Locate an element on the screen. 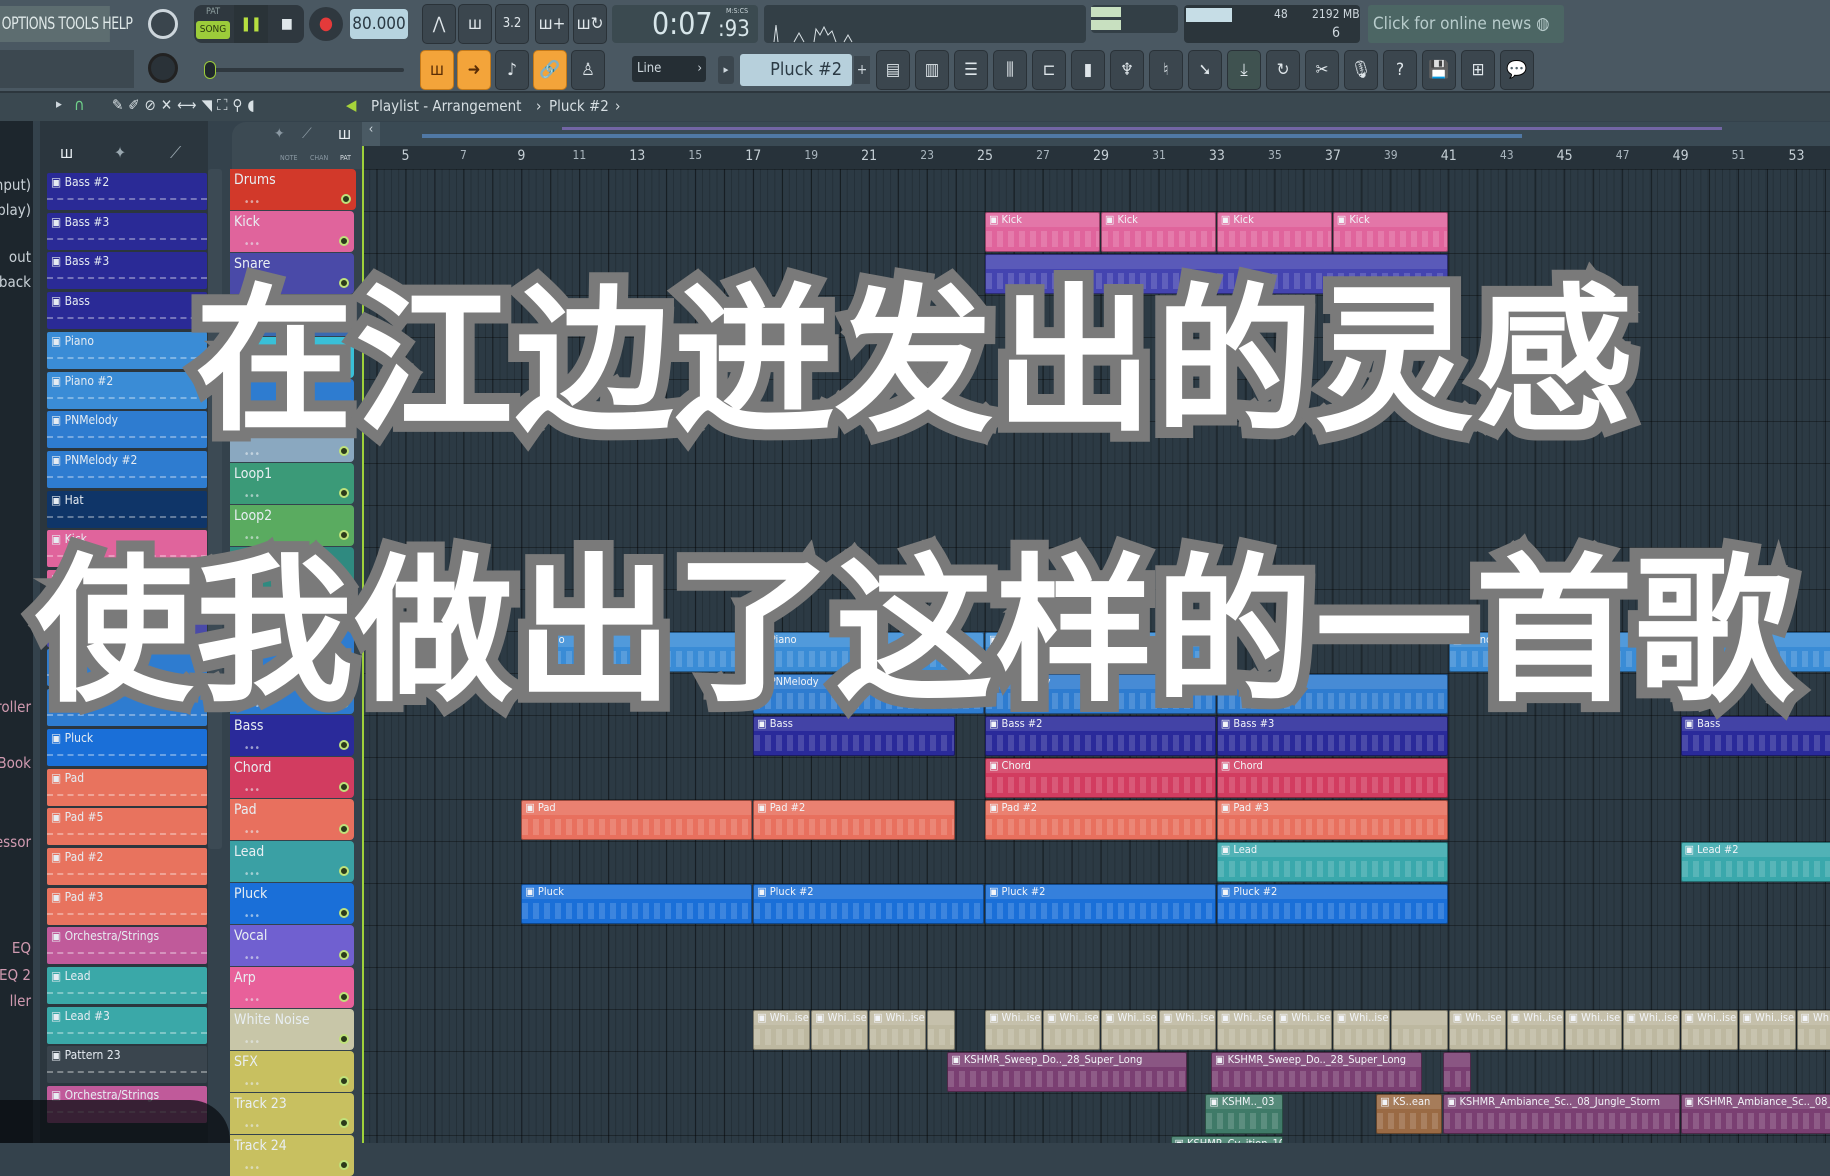  chevron-left-icon: ‹ is located at coordinates (371, 134).